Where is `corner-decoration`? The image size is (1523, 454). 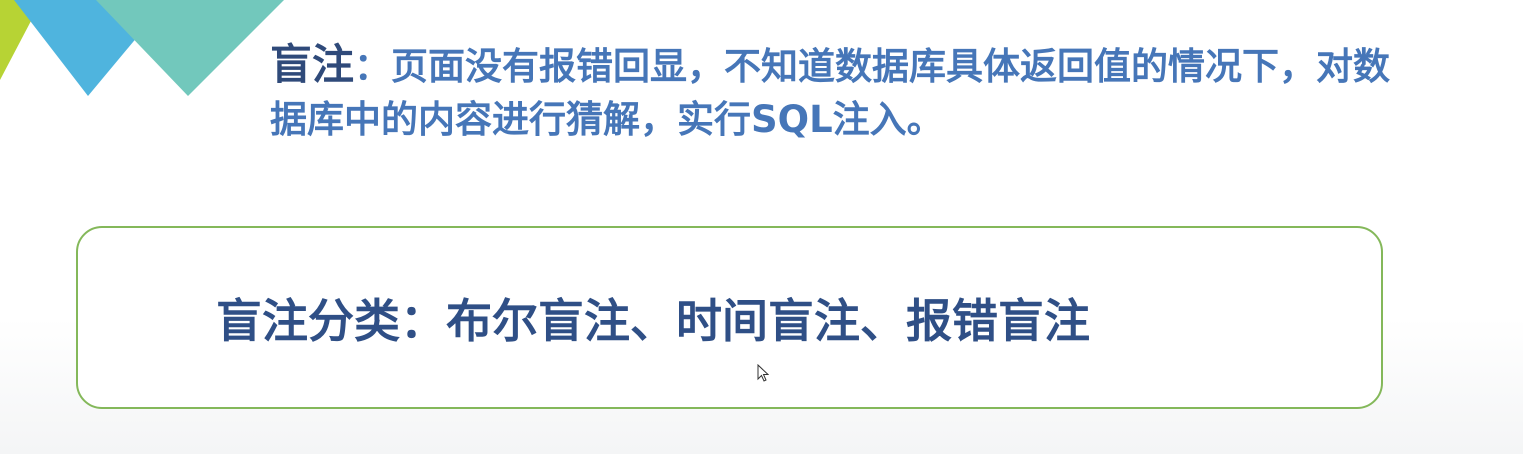
corner-decoration is located at coordinates (142, 48).